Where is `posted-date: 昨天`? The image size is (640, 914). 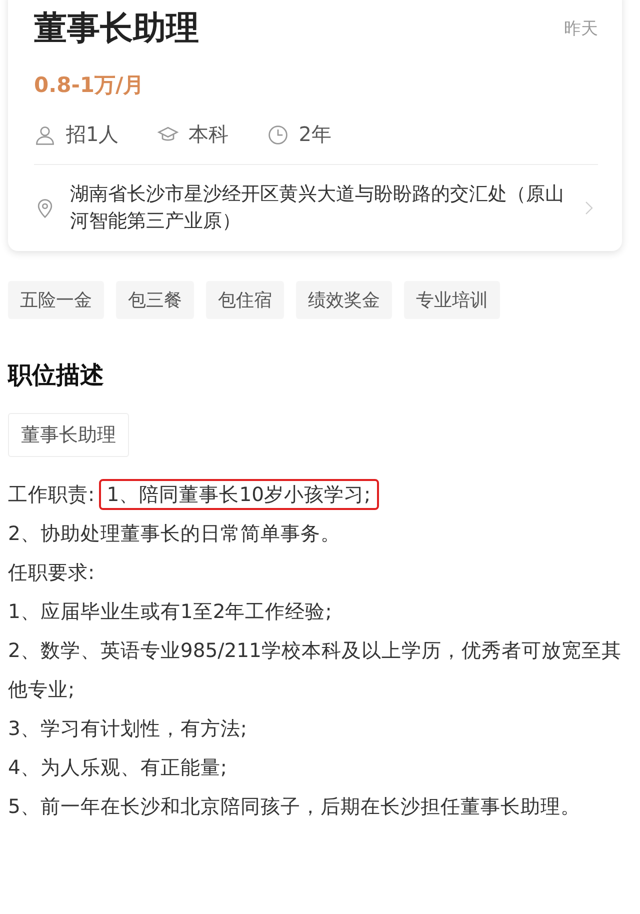 posted-date: 昨天 is located at coordinates (581, 29).